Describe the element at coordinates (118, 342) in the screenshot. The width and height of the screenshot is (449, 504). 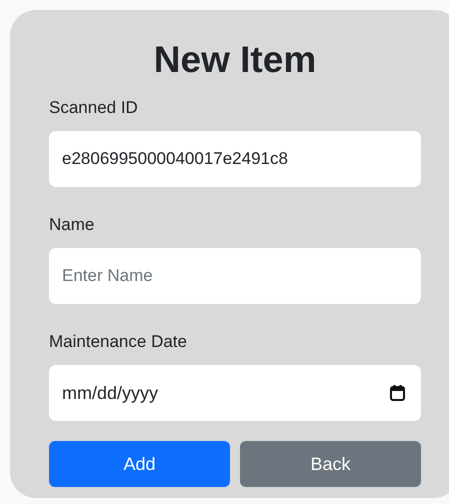
I see `field-label: Maintenance Date` at that location.